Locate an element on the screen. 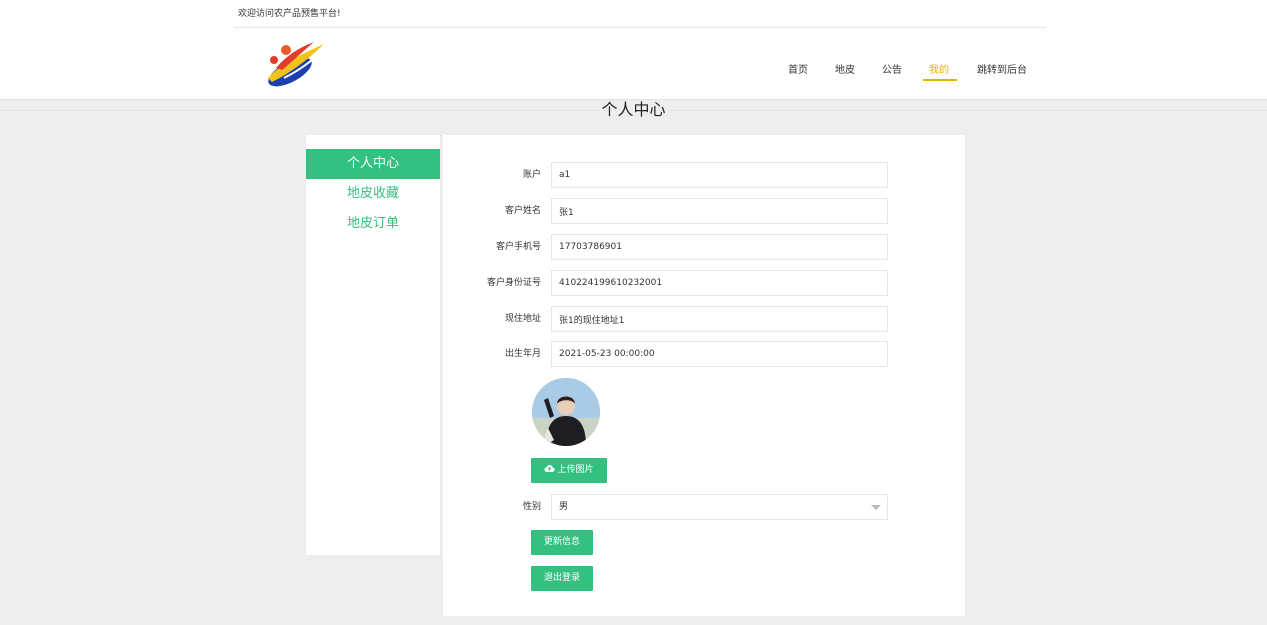  account-label: 账户 is located at coordinates (531, 175).